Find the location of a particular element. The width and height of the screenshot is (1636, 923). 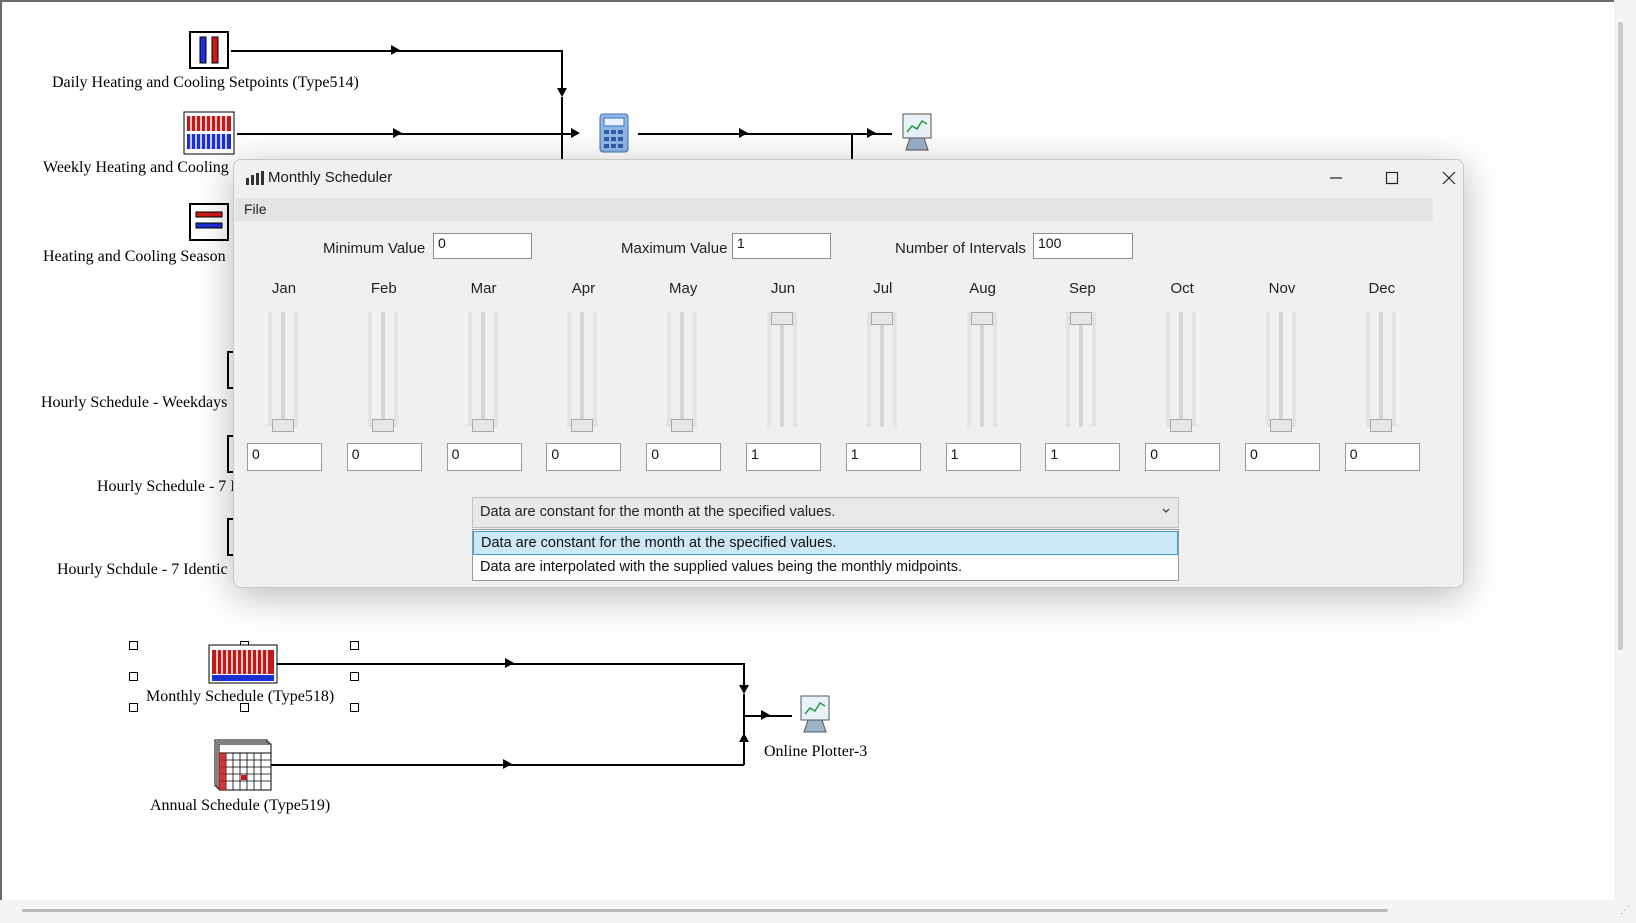

max-value-input: 1 is located at coordinates (781, 246).